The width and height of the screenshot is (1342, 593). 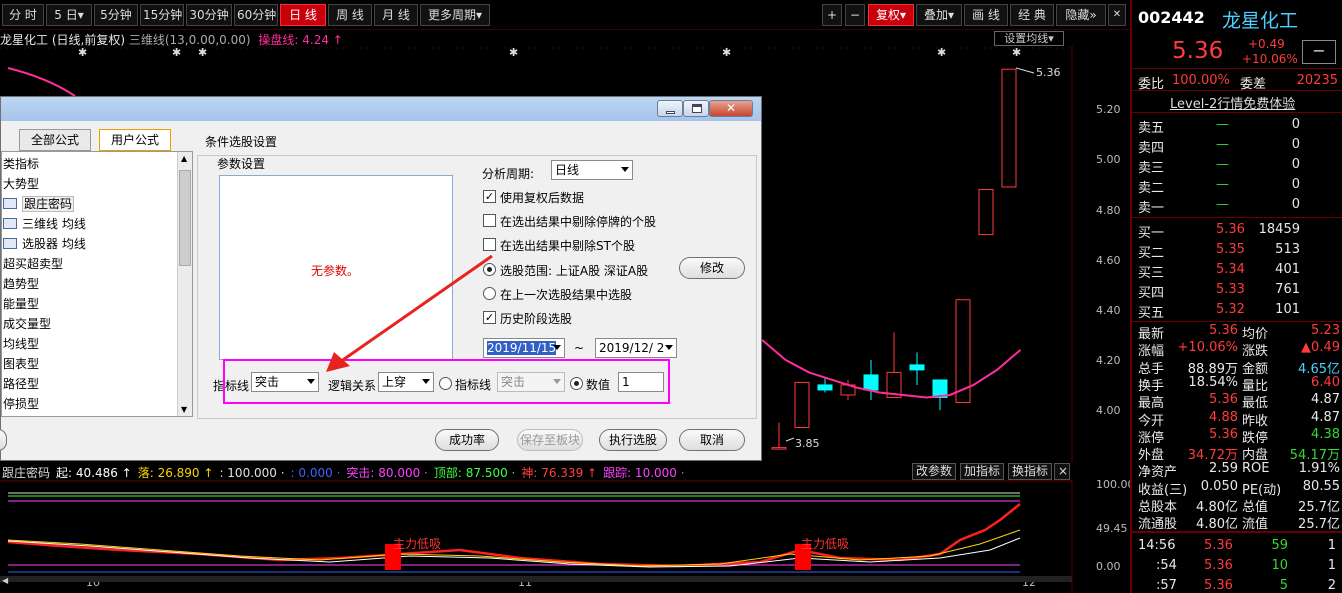 I want to click on low-buy-label: 主力低吸, so click(x=417, y=544).